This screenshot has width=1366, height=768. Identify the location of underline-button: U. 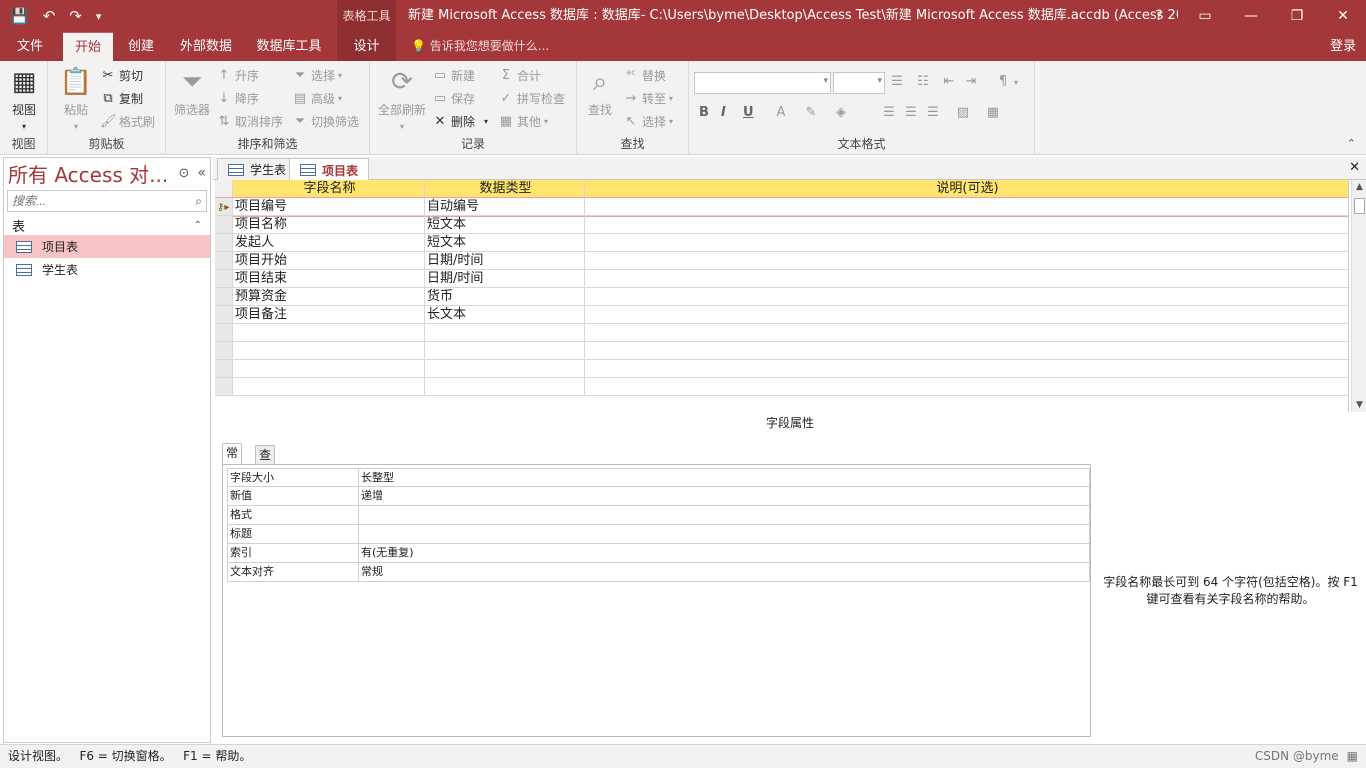
(748, 112).